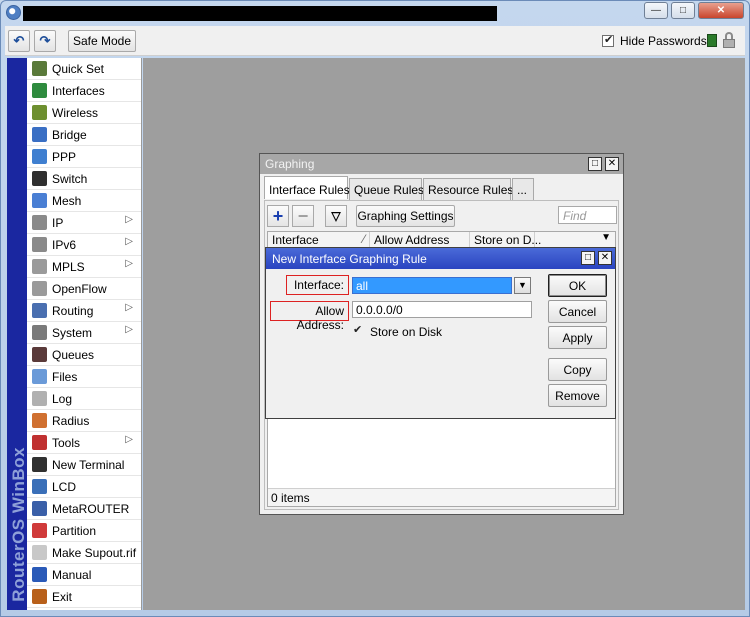  Describe the element at coordinates (84, 531) in the screenshot. I see `sidebar-item-partition: Partition` at that location.